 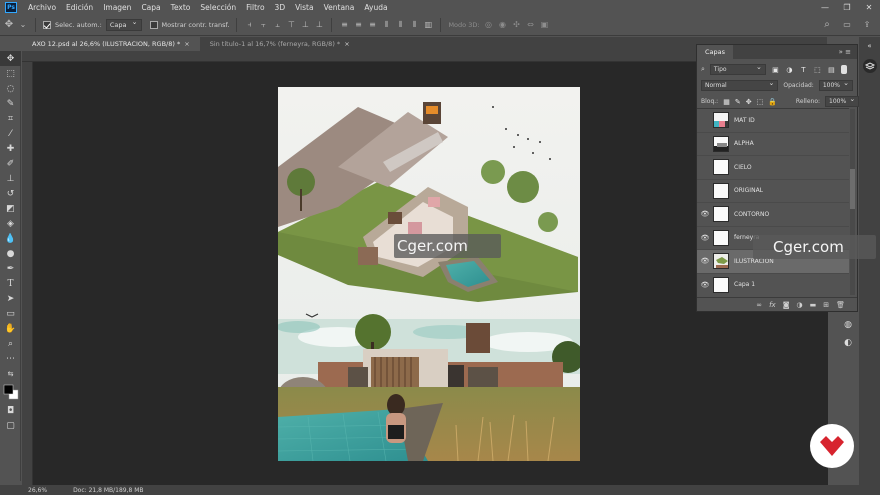 I want to click on opacity-field: 100%, so click(x=835, y=85).